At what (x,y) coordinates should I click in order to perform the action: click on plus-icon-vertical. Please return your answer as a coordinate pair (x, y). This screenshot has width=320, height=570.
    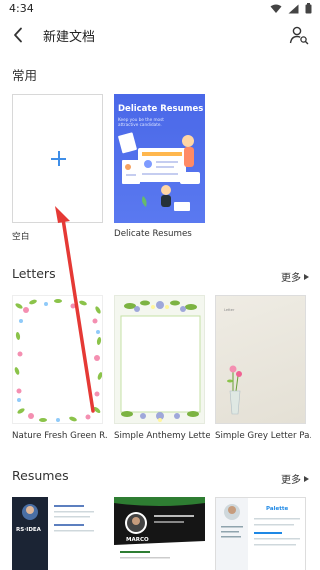
    Looking at the image, I should click on (58, 158).